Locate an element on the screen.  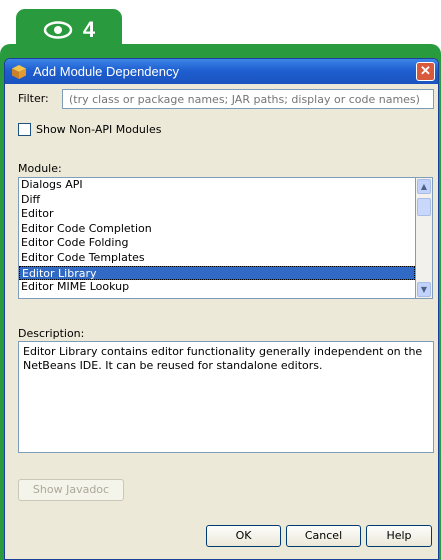
show-non-api-label: Show Non-API Modules is located at coordinates (98, 129).